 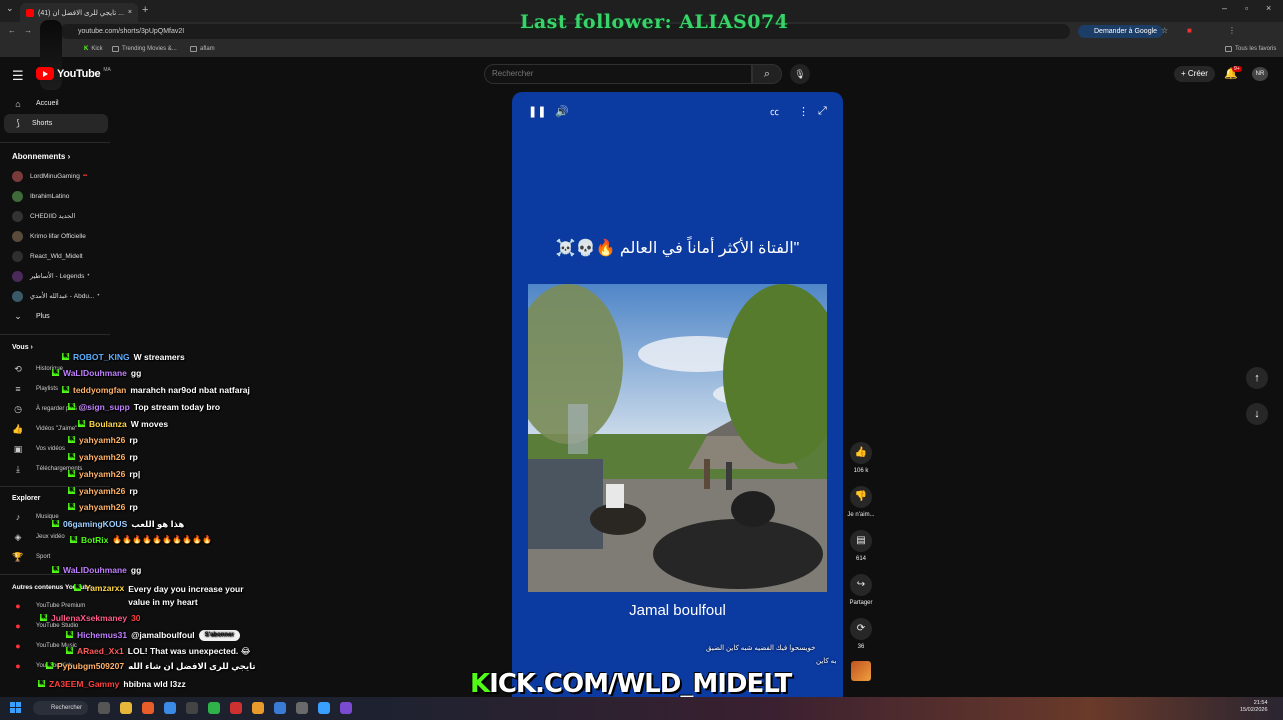 I want to click on account-avatar: NR, so click(x=1260, y=74).